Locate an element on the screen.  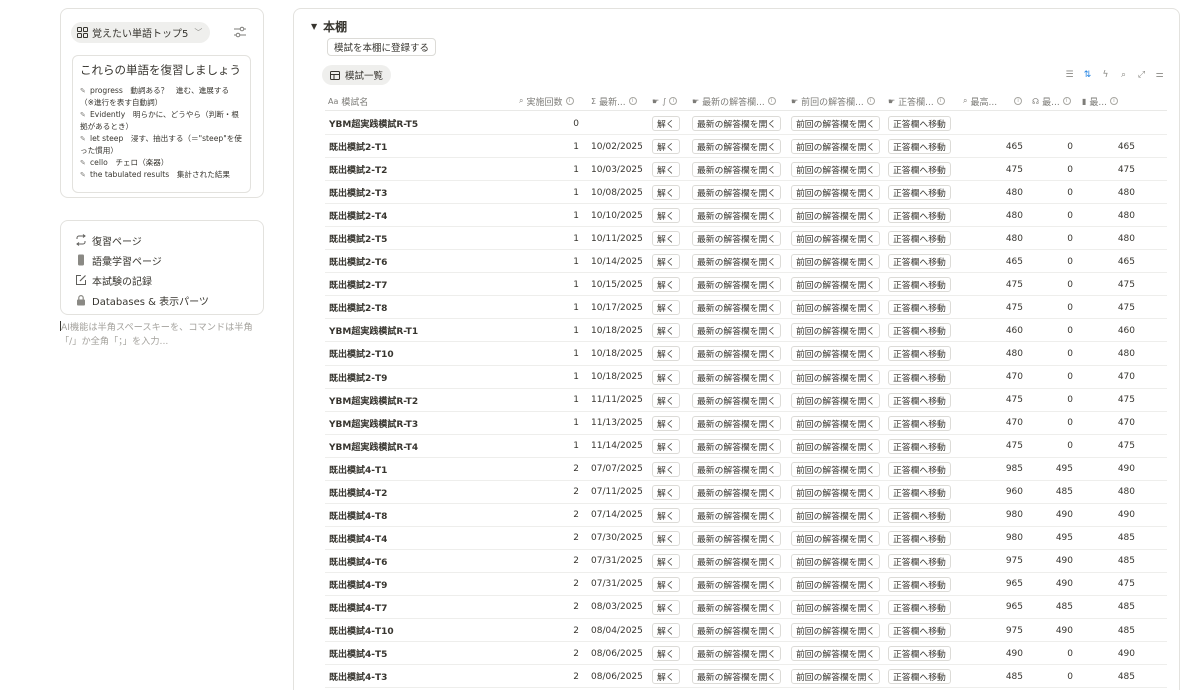
exam-name: YBM超実践模試R-T5 is located at coordinates (373, 123).